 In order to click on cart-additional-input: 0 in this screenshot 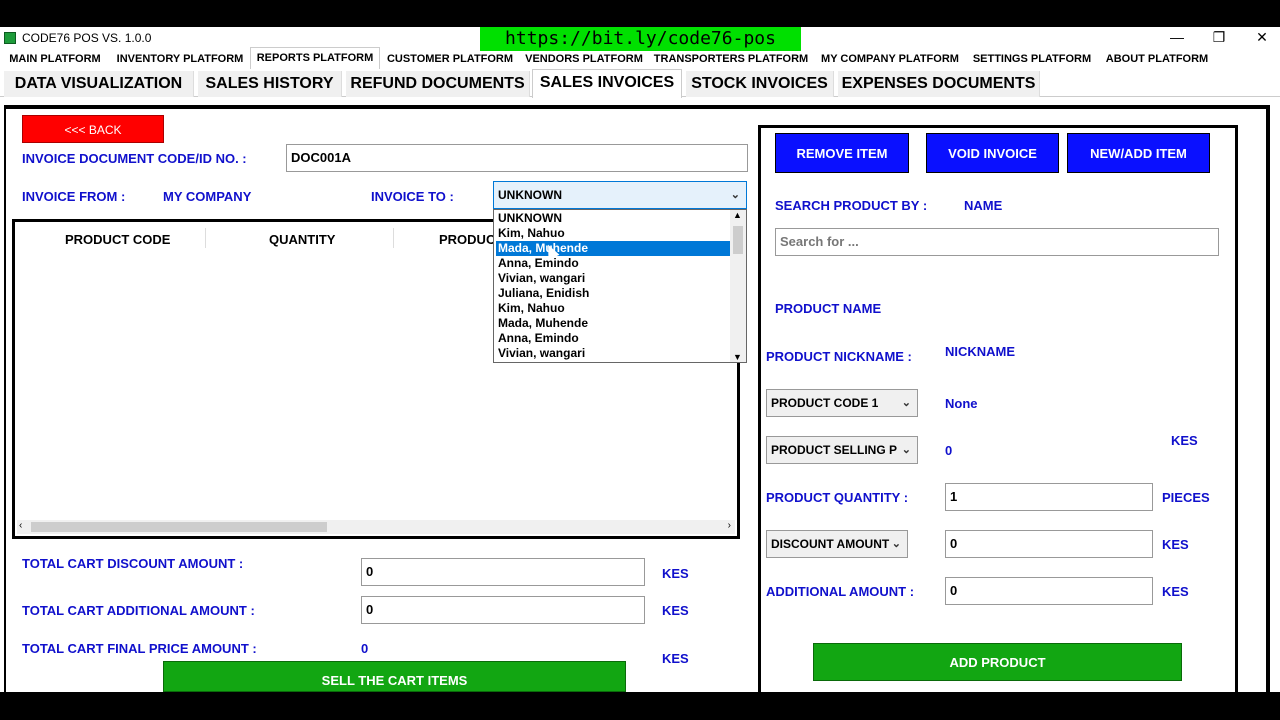, I will do `click(503, 610)`.